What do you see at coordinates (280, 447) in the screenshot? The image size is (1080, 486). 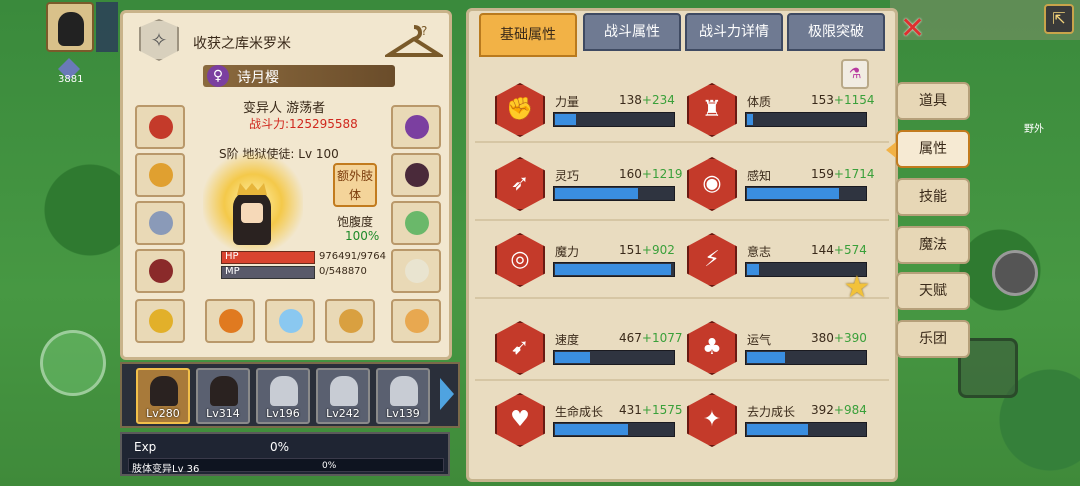 I see `exp-percent: 0%` at bounding box center [280, 447].